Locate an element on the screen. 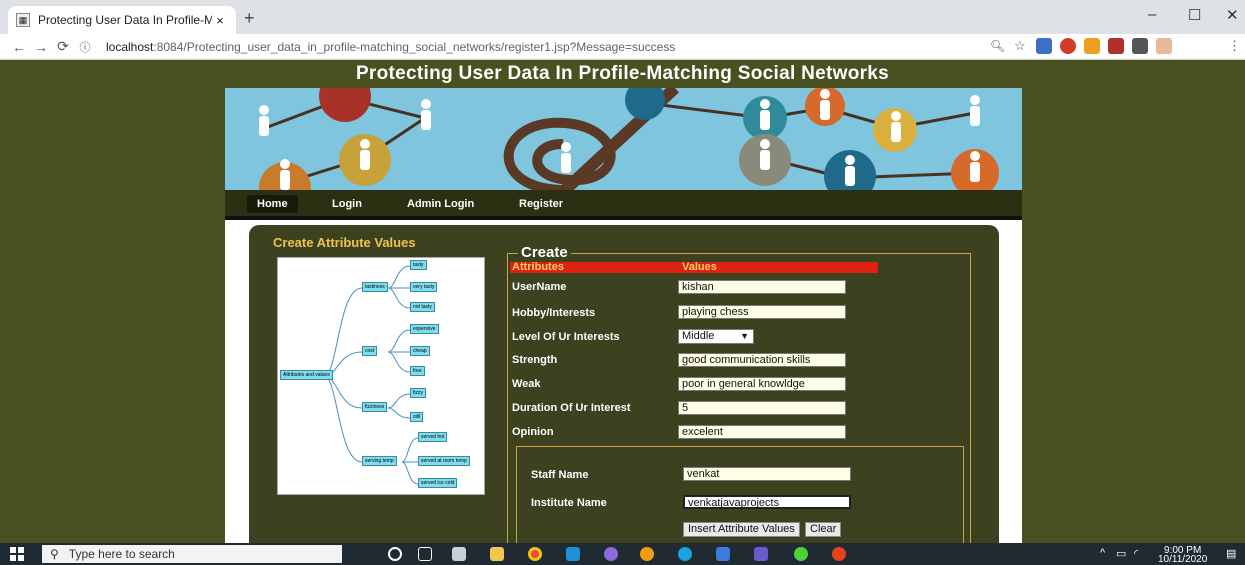 This screenshot has height=565, width=1245. diagram-node: free is located at coordinates (417, 371).